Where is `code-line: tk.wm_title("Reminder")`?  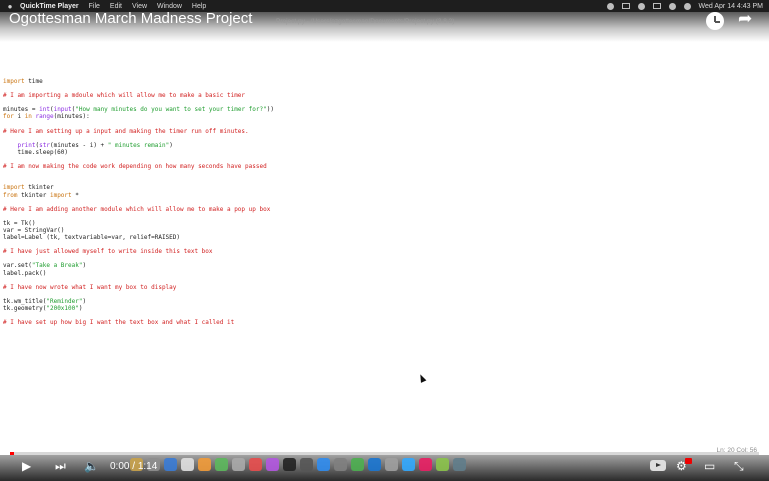 code-line: tk.wm_title("Reminder") is located at coordinates (353, 301).